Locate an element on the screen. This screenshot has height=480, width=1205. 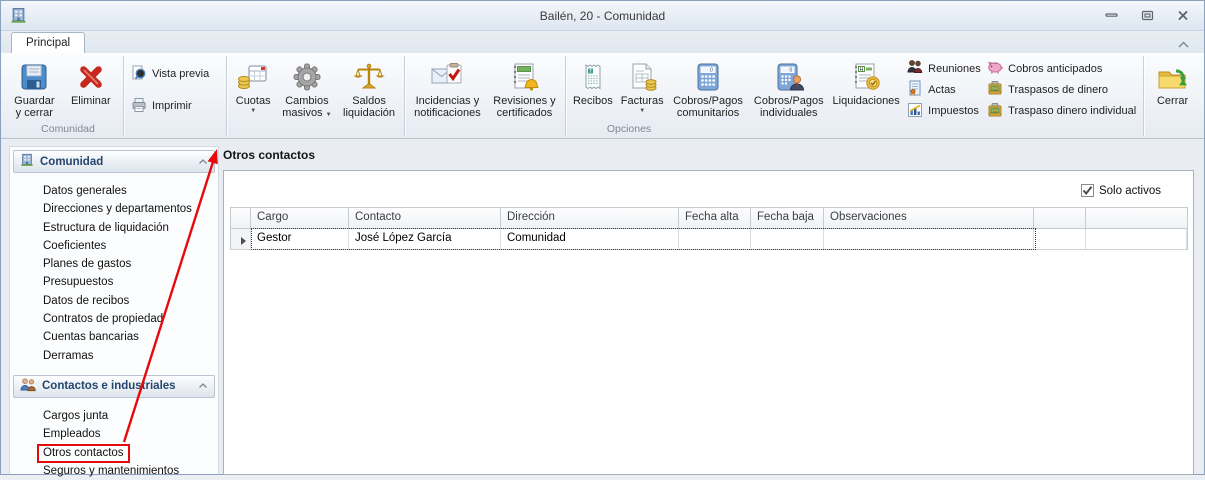
collapse-ribbon-icon is located at coordinates (1183, 45).